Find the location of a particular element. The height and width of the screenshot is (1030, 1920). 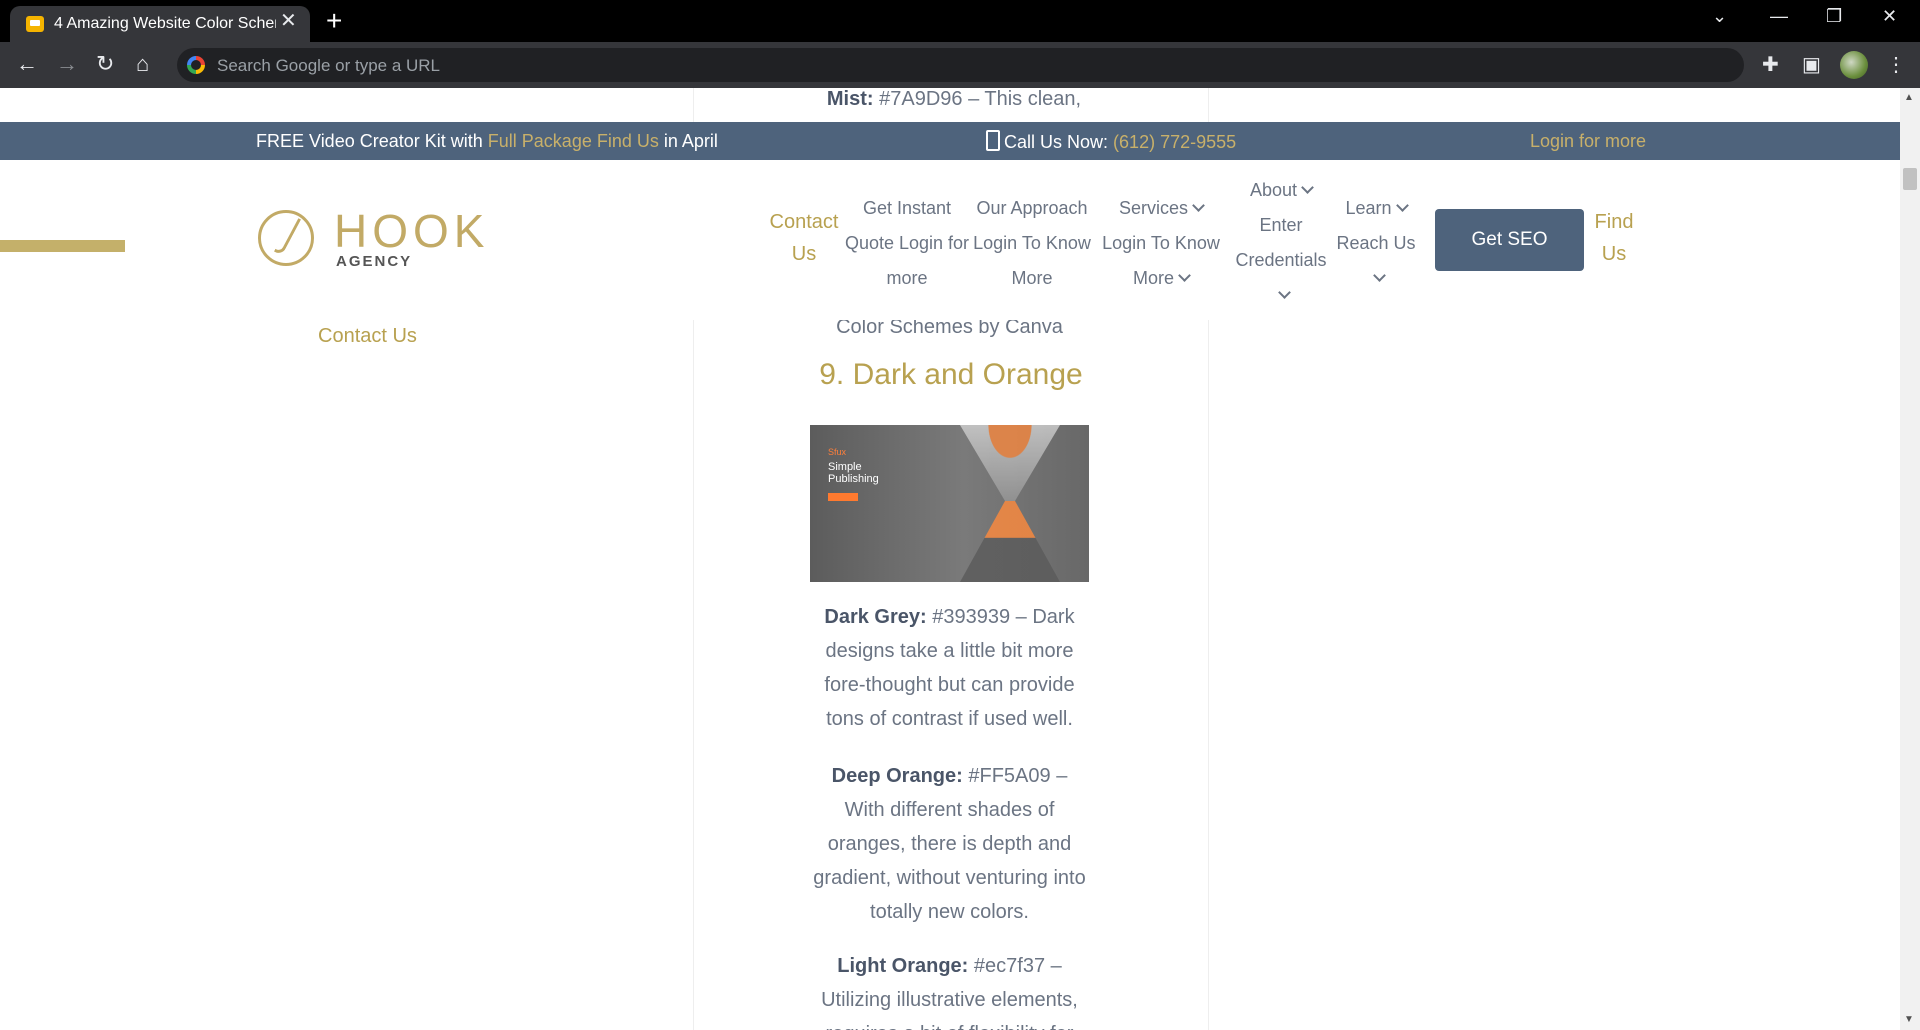

mist-paragraph: Mist: #7A9D96 – This clean, is located at coordinates (954, 102).